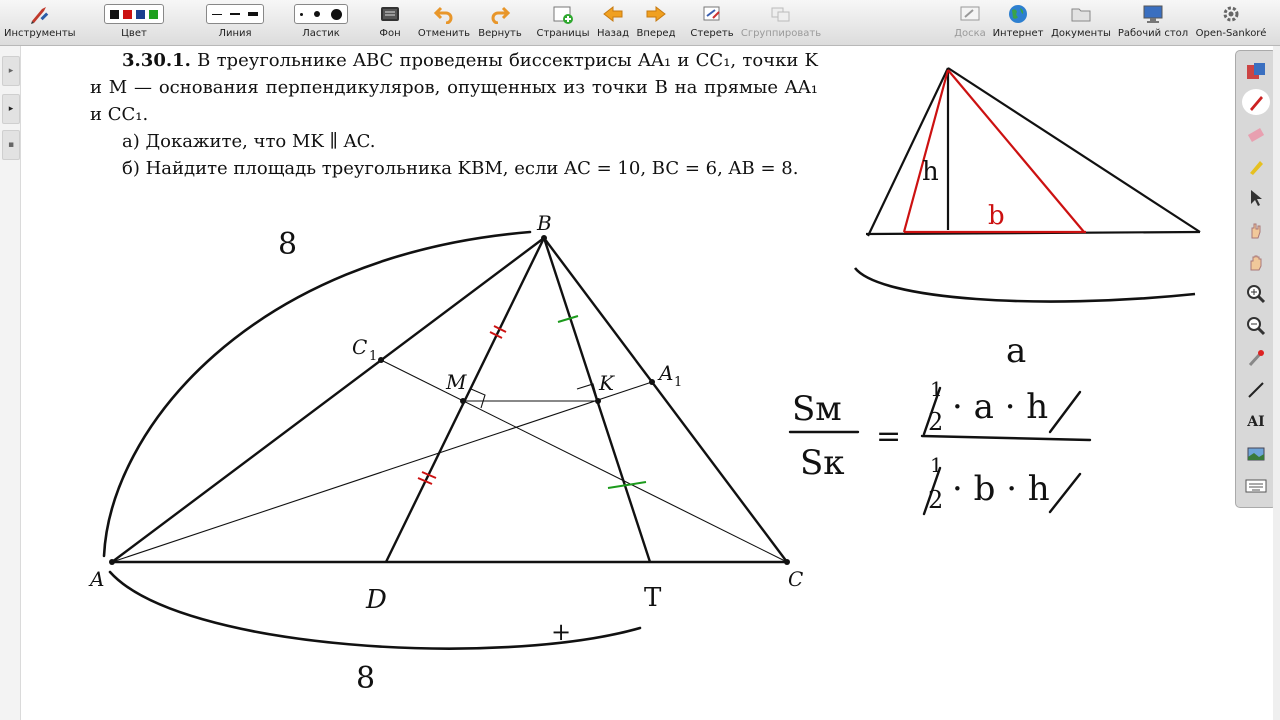  I want to click on zoom-out-icon, so click(1256, 326).